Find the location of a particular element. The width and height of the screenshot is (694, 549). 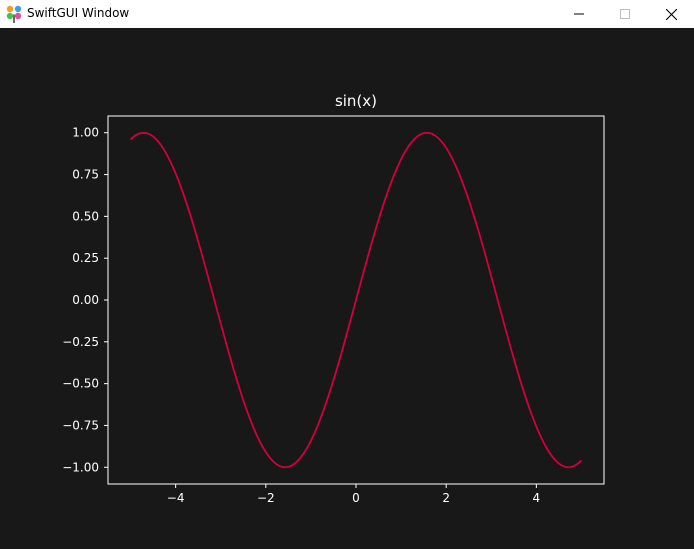

x-tick-label: −4 is located at coordinates (176, 498).